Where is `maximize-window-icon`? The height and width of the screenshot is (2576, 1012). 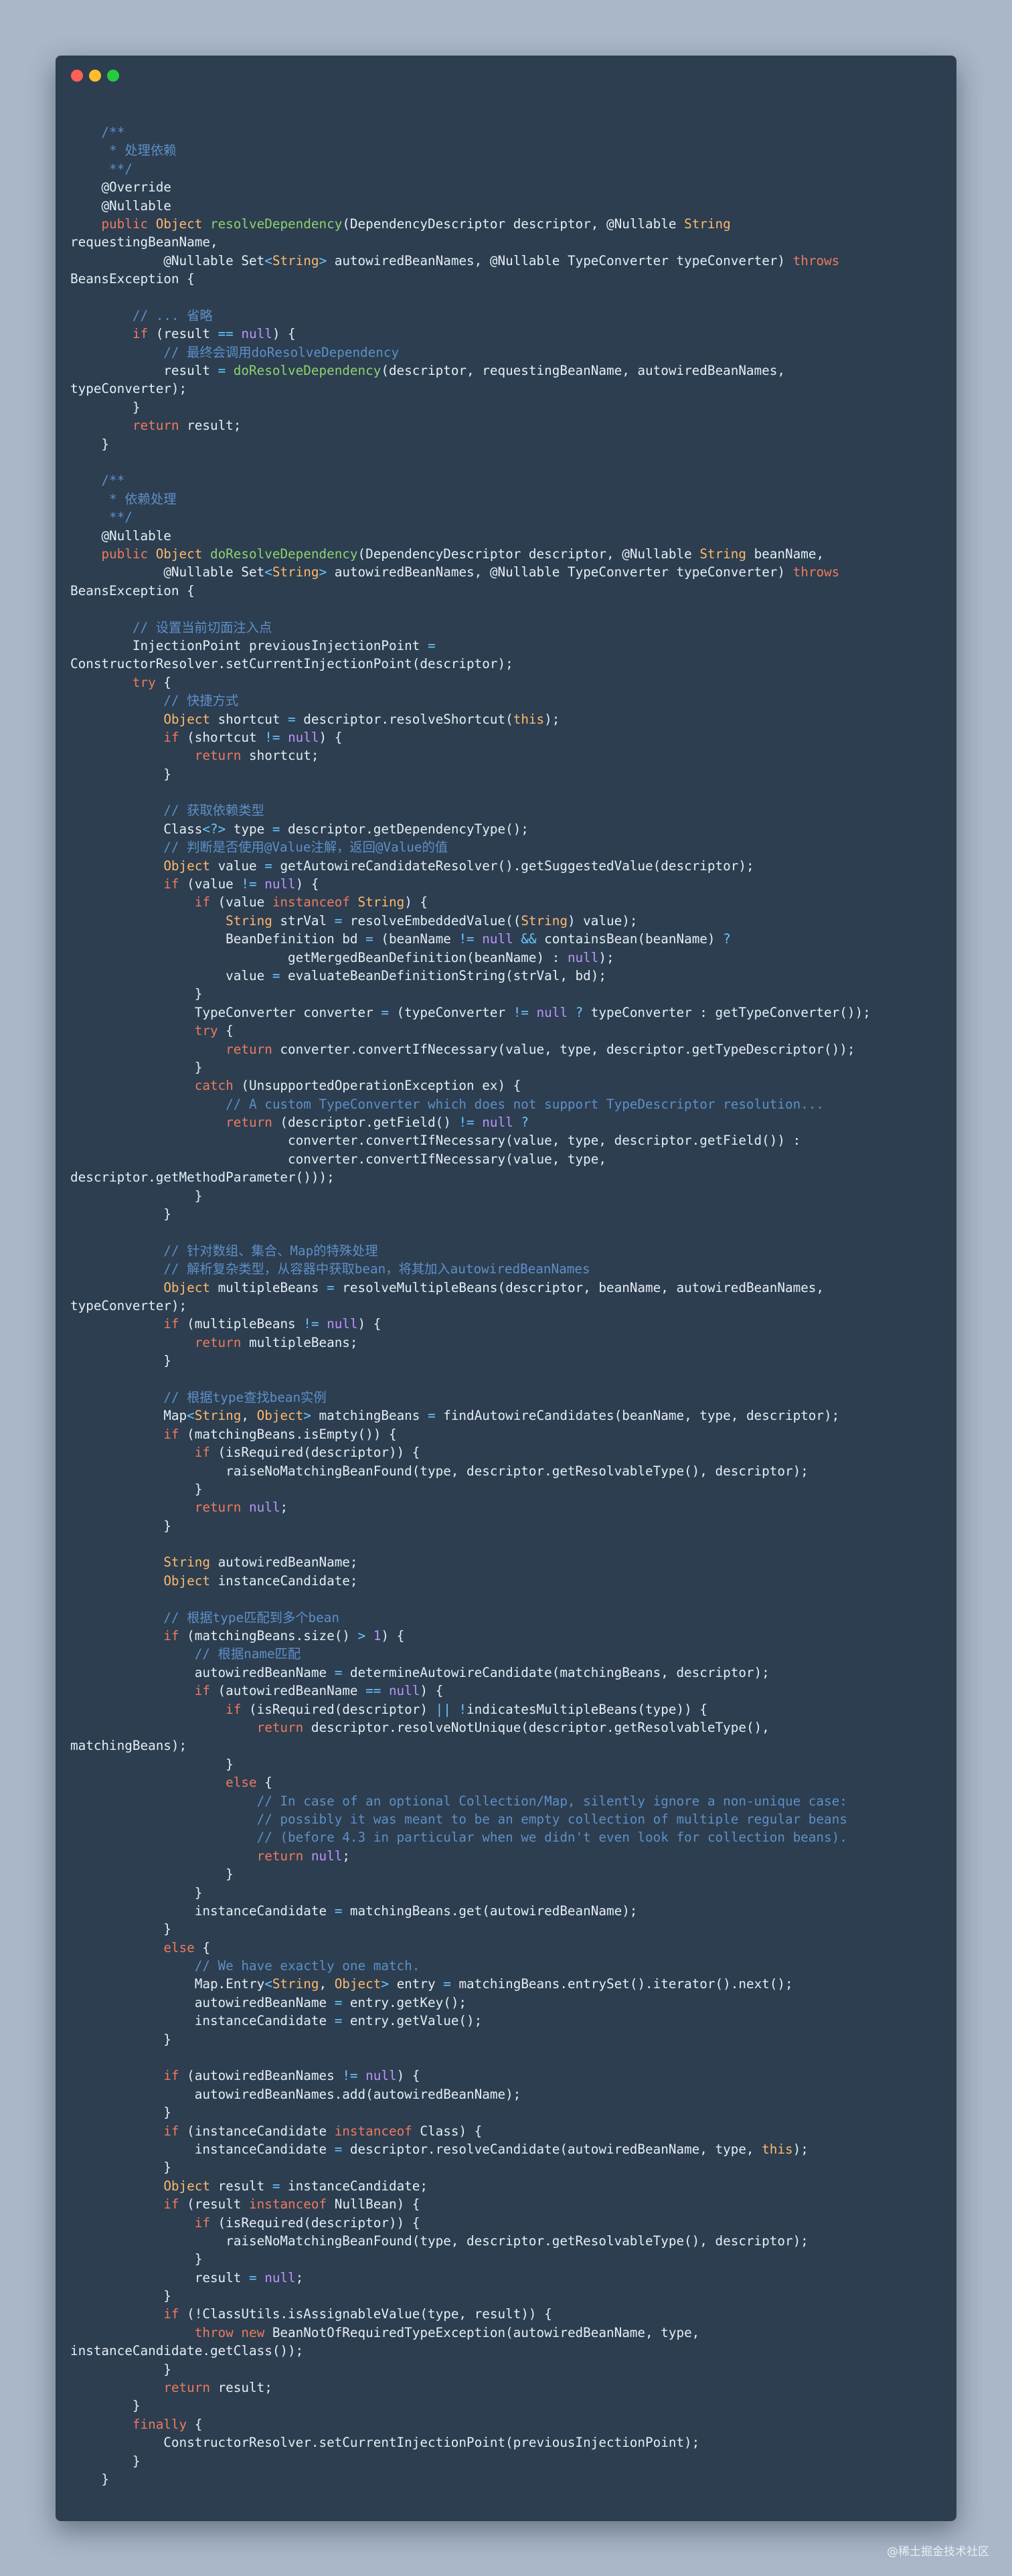
maximize-window-icon is located at coordinates (113, 76).